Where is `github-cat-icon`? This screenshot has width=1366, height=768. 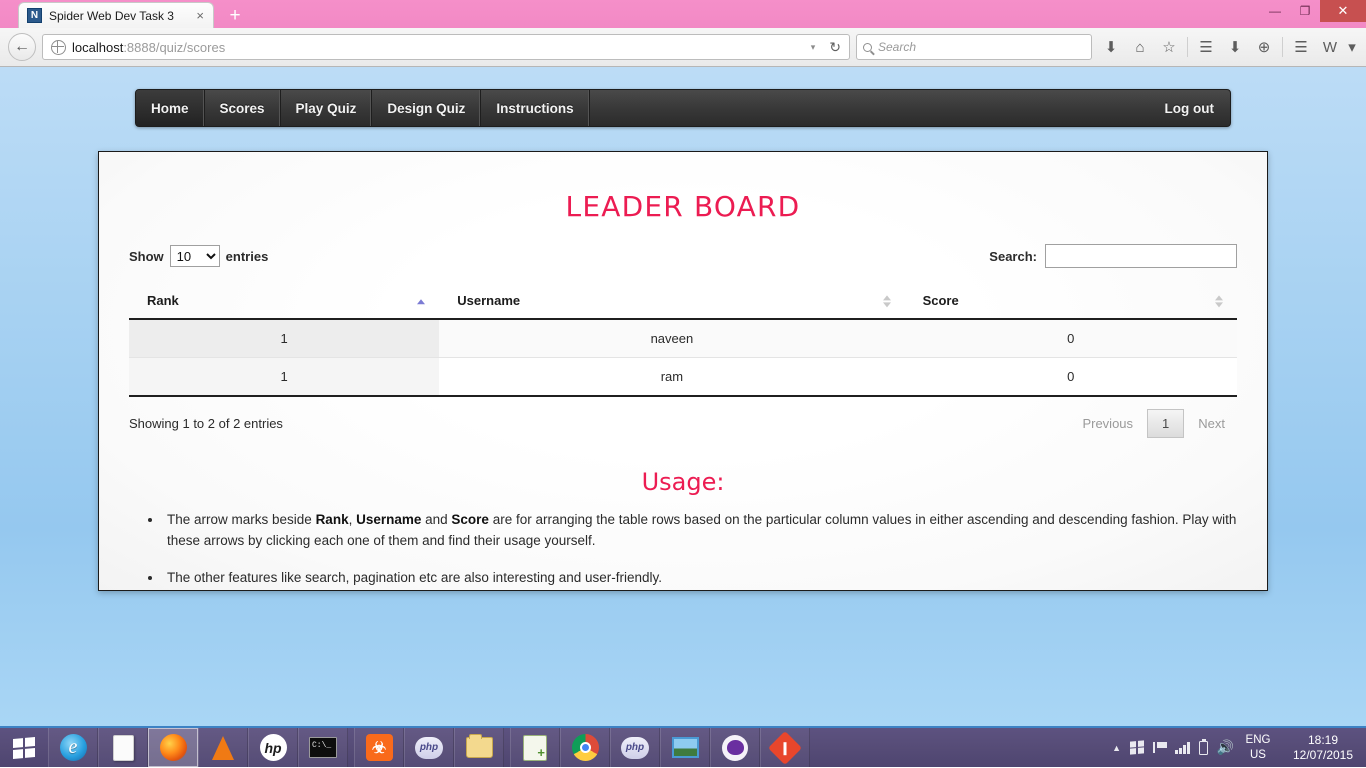
github-cat-icon is located at coordinates (735, 747).